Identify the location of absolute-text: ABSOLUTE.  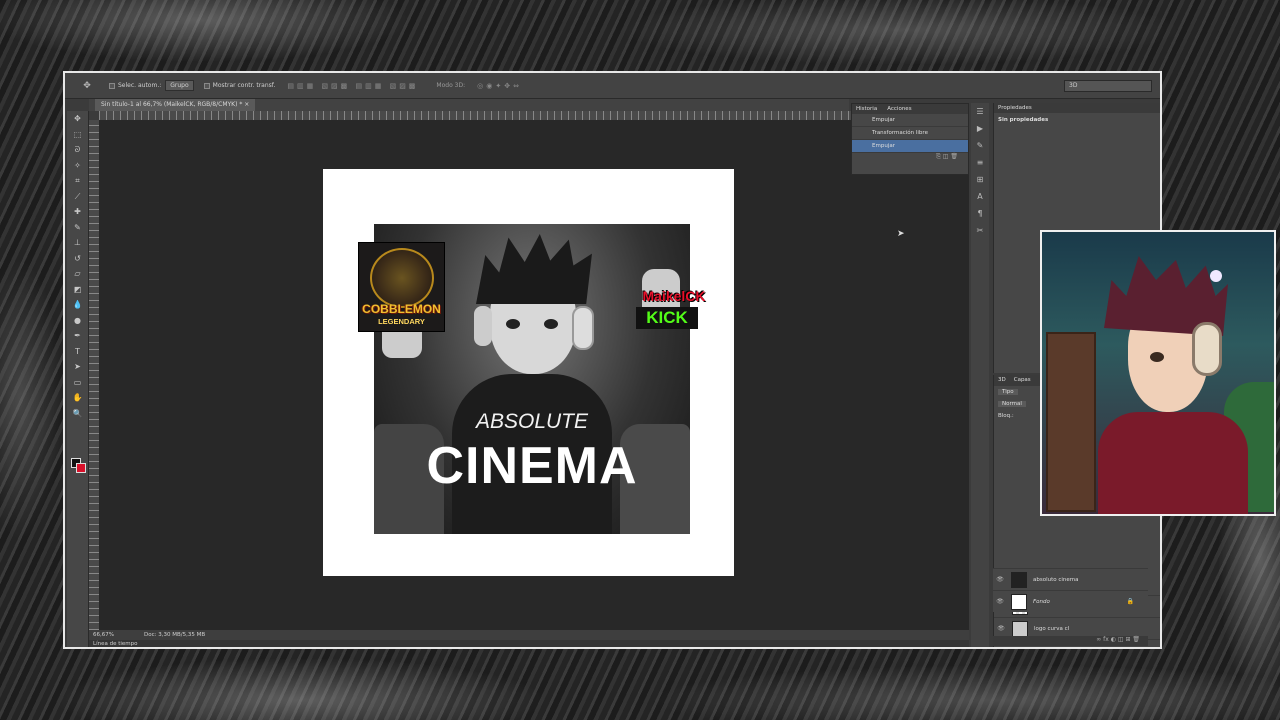
(532, 421).